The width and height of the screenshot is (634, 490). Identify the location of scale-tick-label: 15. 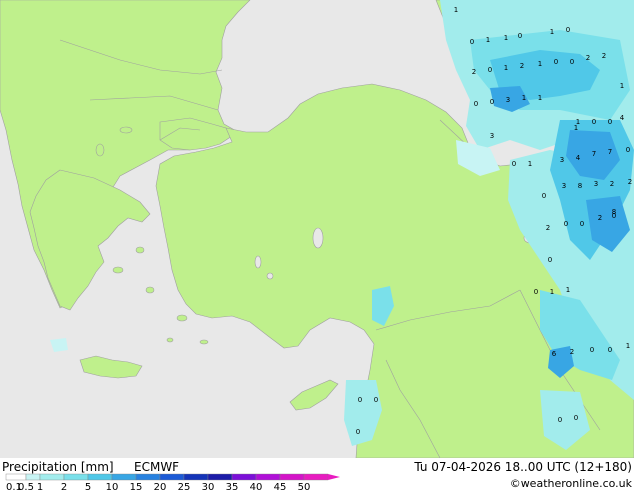
(136, 486).